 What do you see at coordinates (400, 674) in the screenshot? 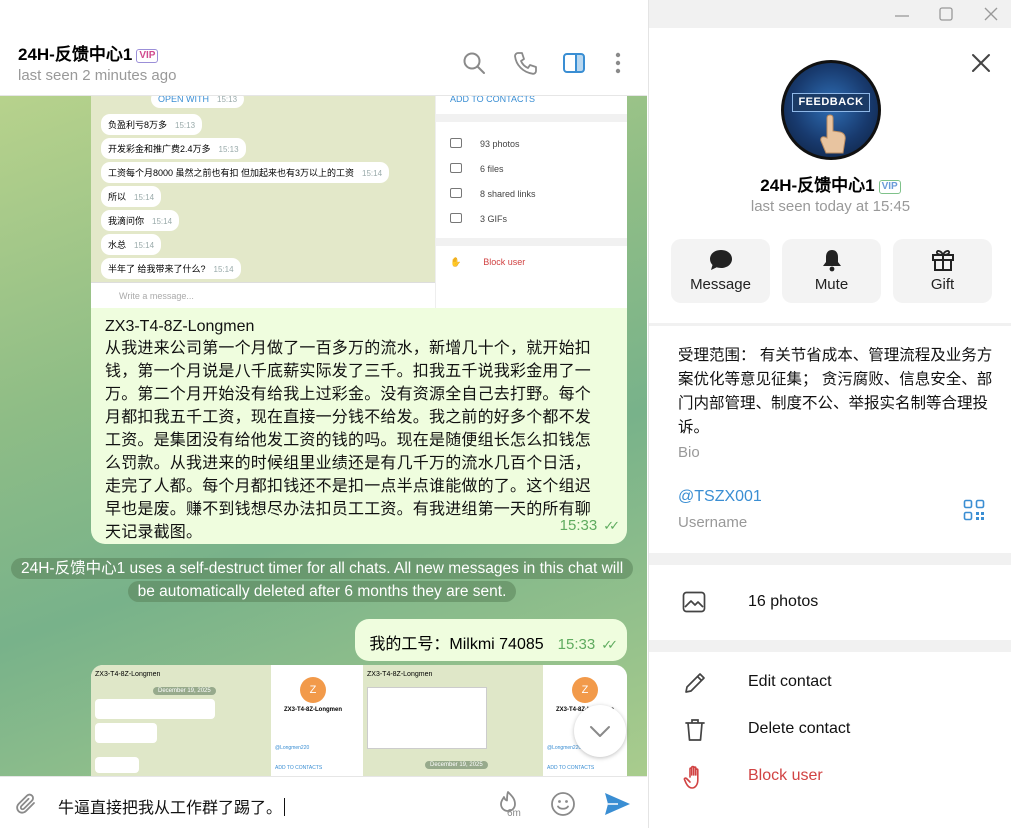
I see `screenshot-title: ZX3-T4-8Z-Longmen` at bounding box center [400, 674].